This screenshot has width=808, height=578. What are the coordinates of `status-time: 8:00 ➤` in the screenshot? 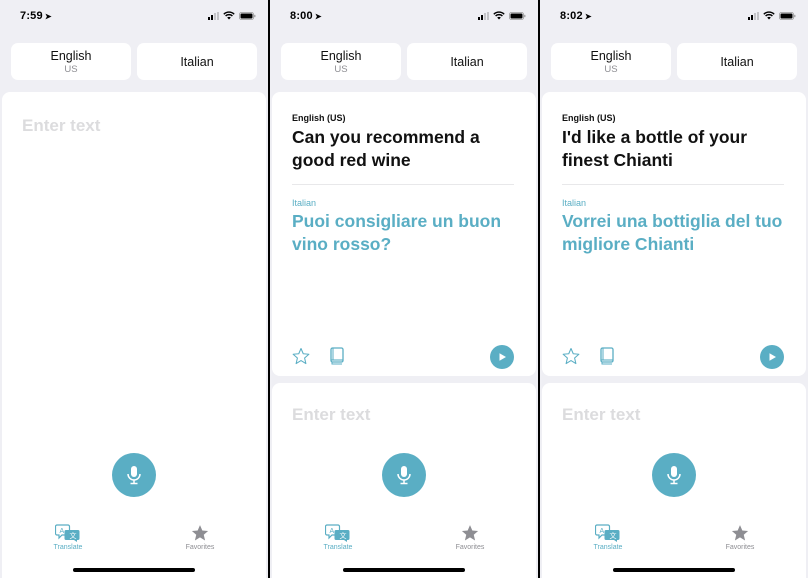 It's located at (306, 16).